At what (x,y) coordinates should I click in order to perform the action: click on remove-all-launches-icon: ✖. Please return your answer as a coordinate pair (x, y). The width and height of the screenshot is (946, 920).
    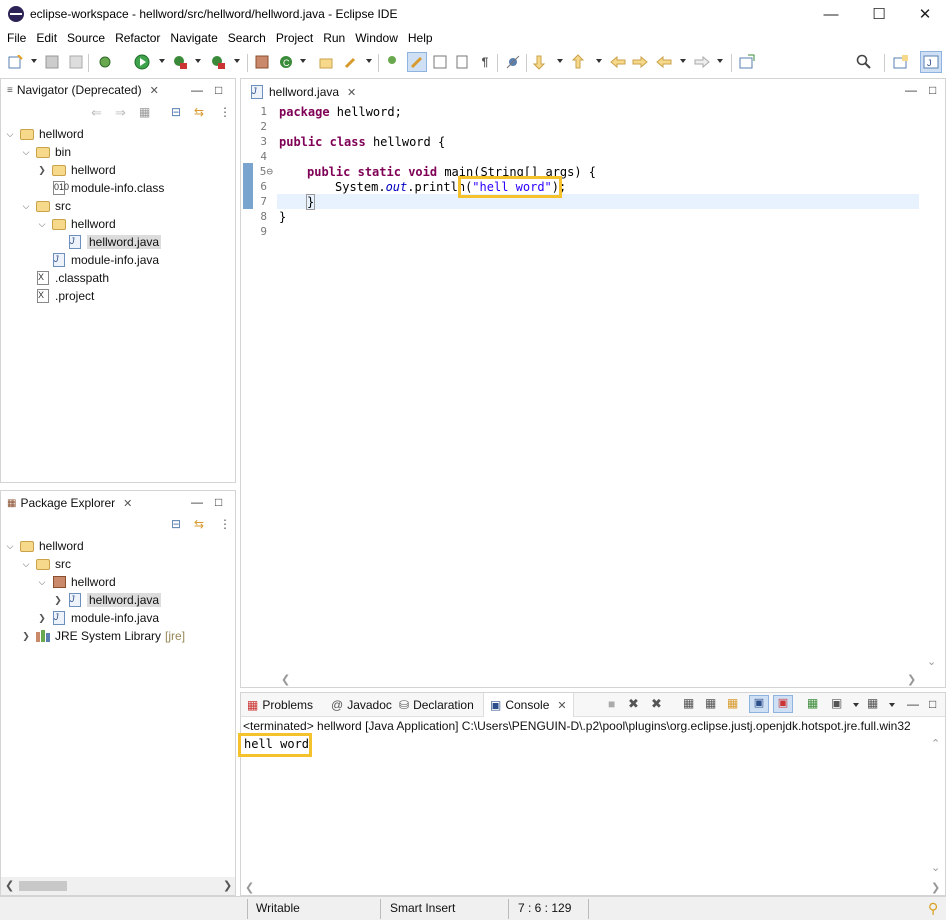
    Looking at the image, I should click on (656, 704).